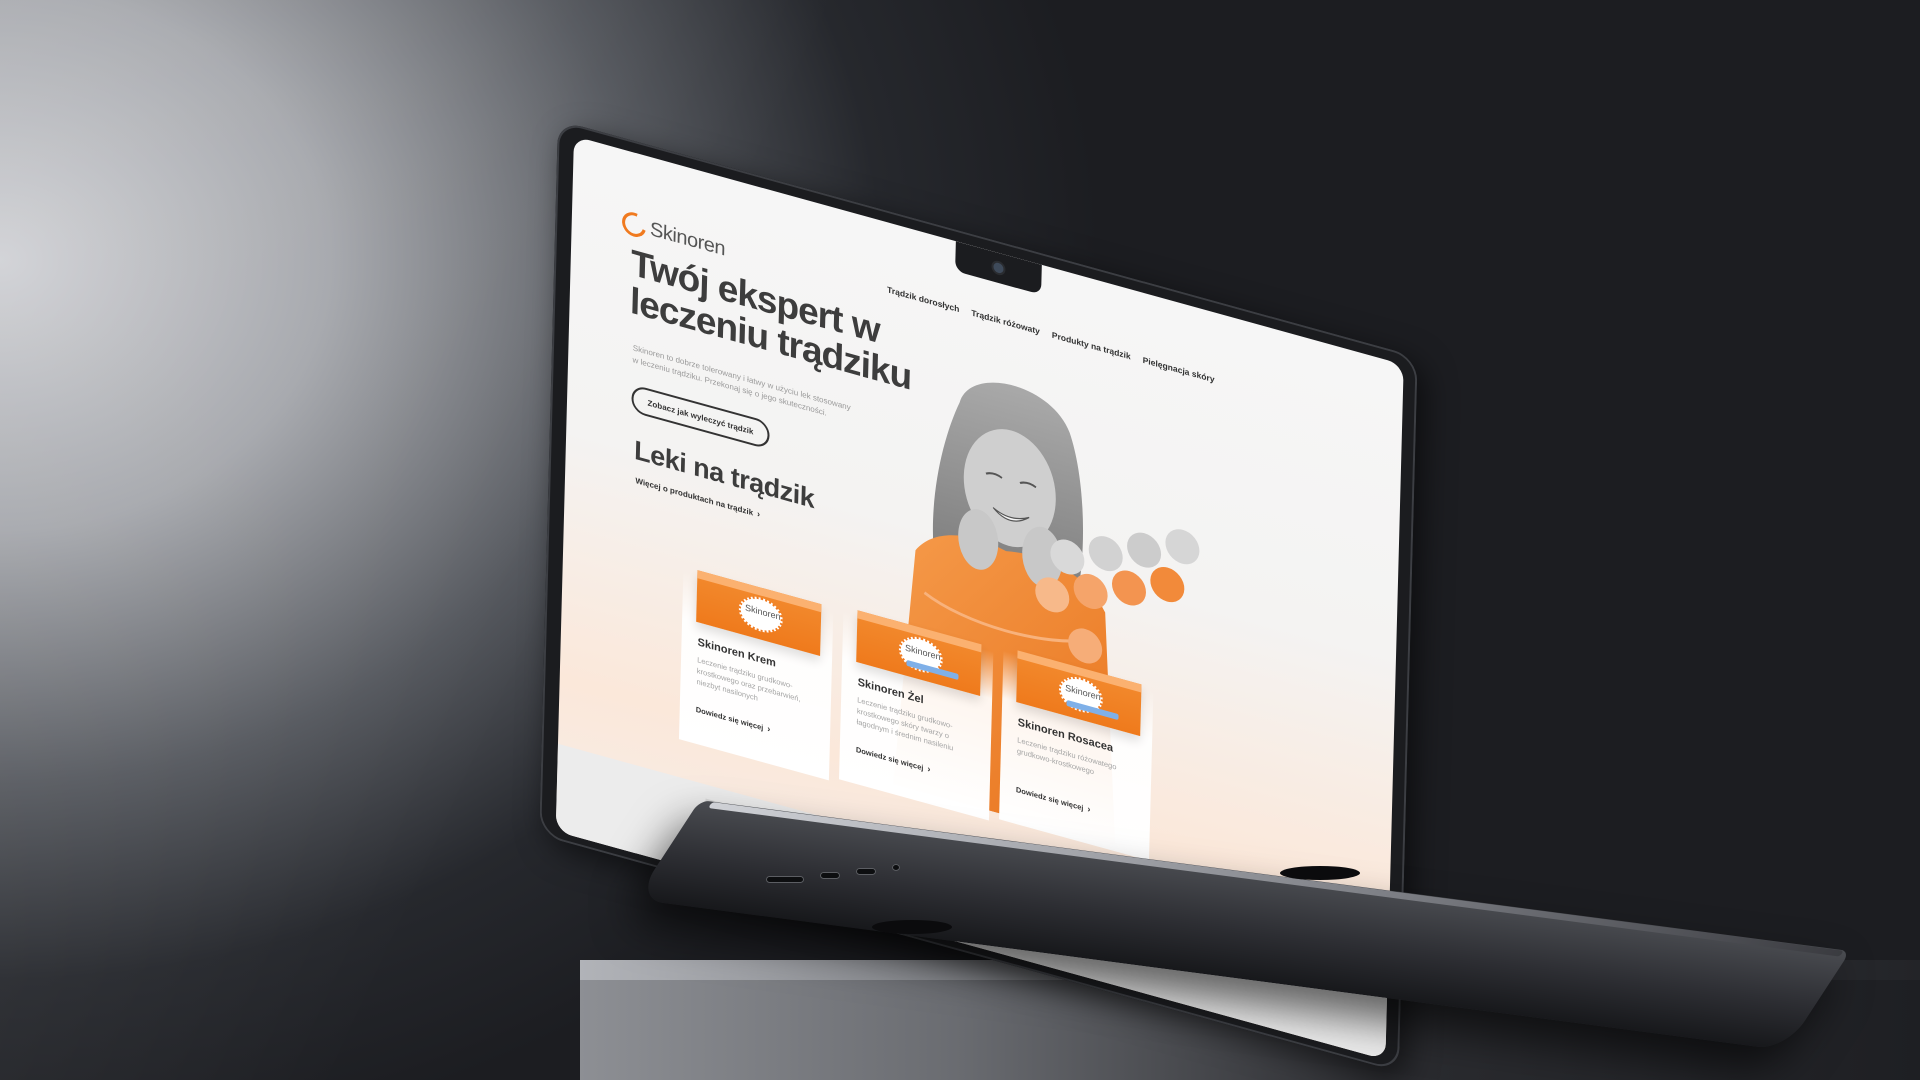 This screenshot has height=1080, width=1920. What do you see at coordinates (785, 879) in the screenshot?
I see `magsafe-port` at bounding box center [785, 879].